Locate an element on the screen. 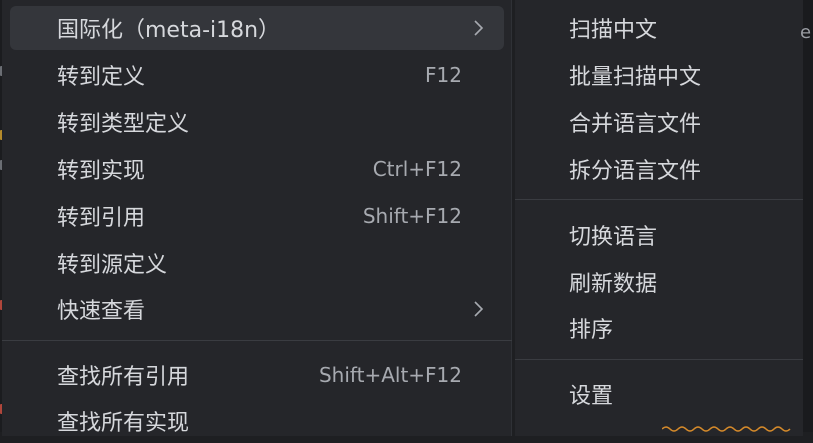  submenu-item-label: 排序 is located at coordinates (591, 330).